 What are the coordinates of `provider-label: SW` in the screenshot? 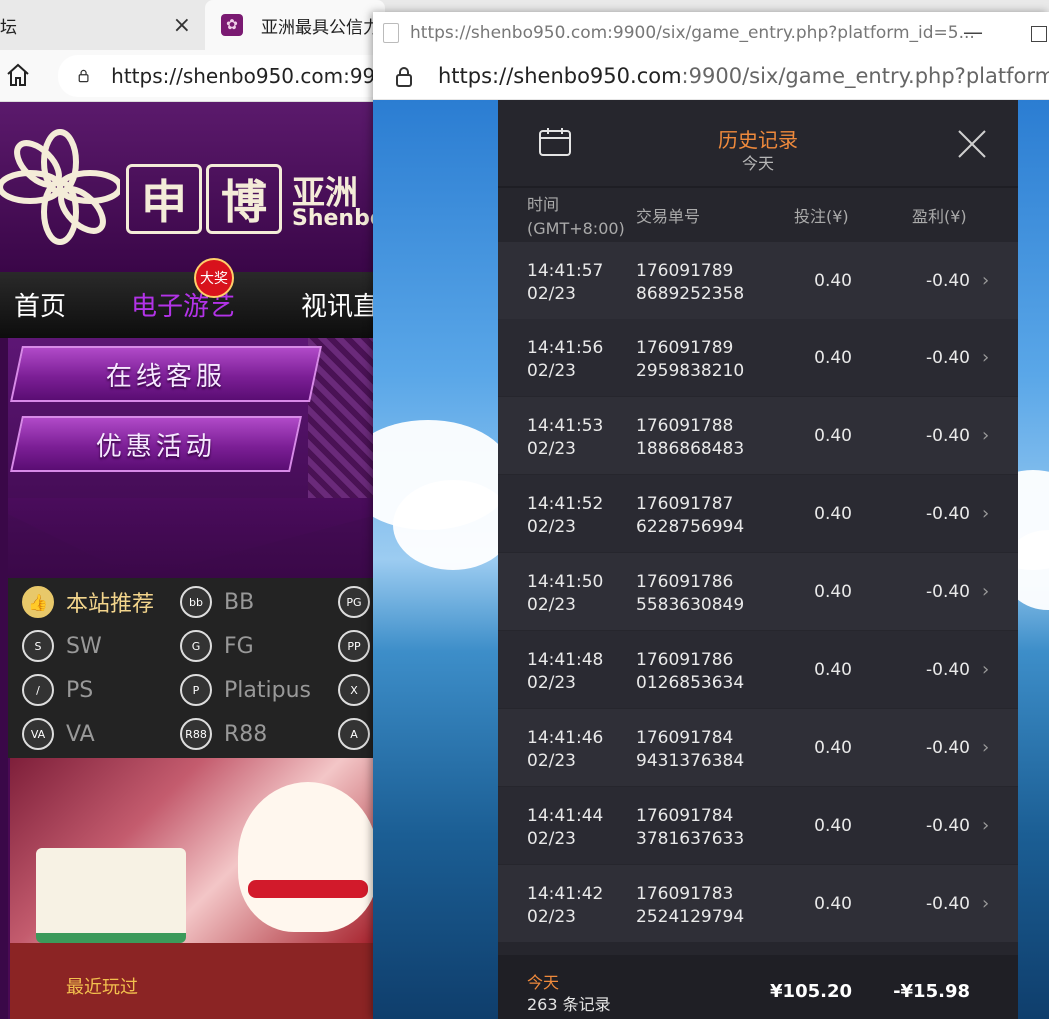 It's located at (84, 646).